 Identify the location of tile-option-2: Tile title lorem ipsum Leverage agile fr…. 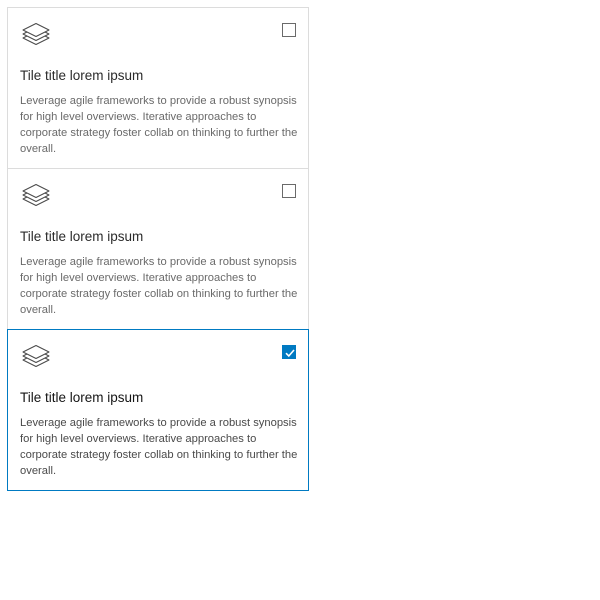
(158, 249).